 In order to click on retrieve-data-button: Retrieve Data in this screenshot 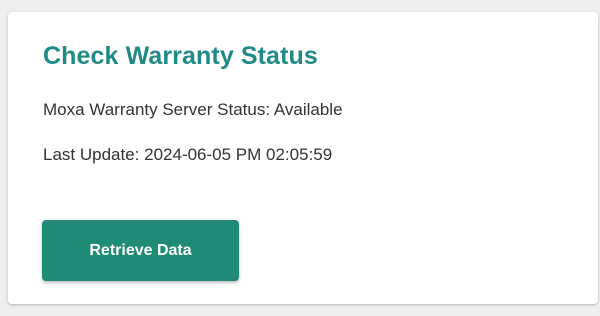, I will do `click(140, 250)`.